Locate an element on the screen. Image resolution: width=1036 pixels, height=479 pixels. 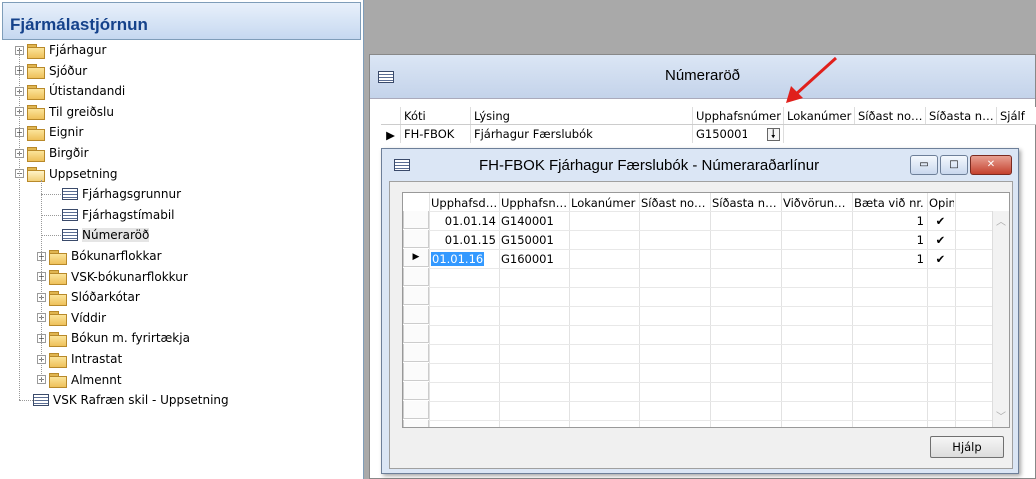
tree-item: + Bókunarflokkar is located at coordinates (99, 256).